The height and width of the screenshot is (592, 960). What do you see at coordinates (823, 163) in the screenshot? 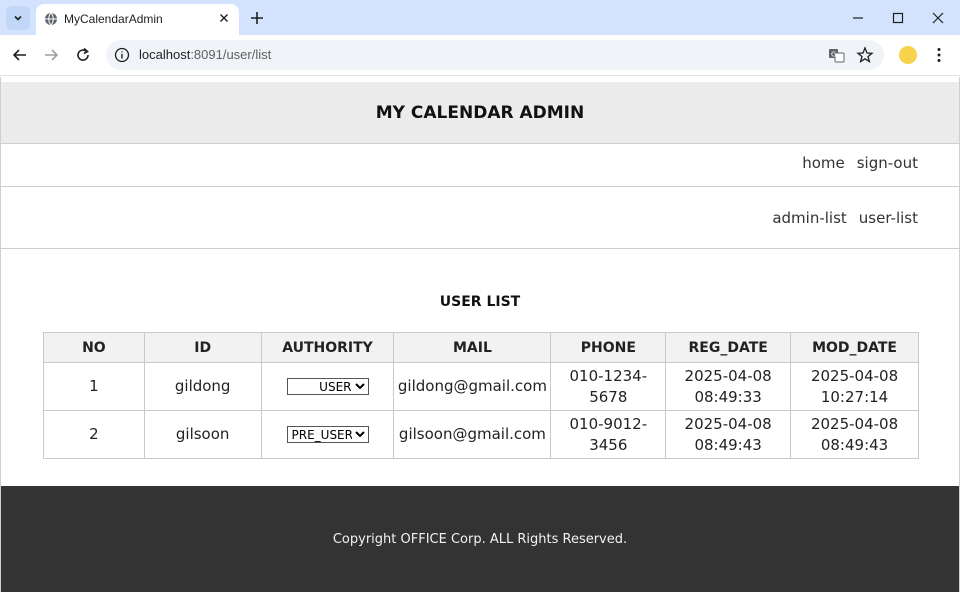
I see `home-link: home` at bounding box center [823, 163].